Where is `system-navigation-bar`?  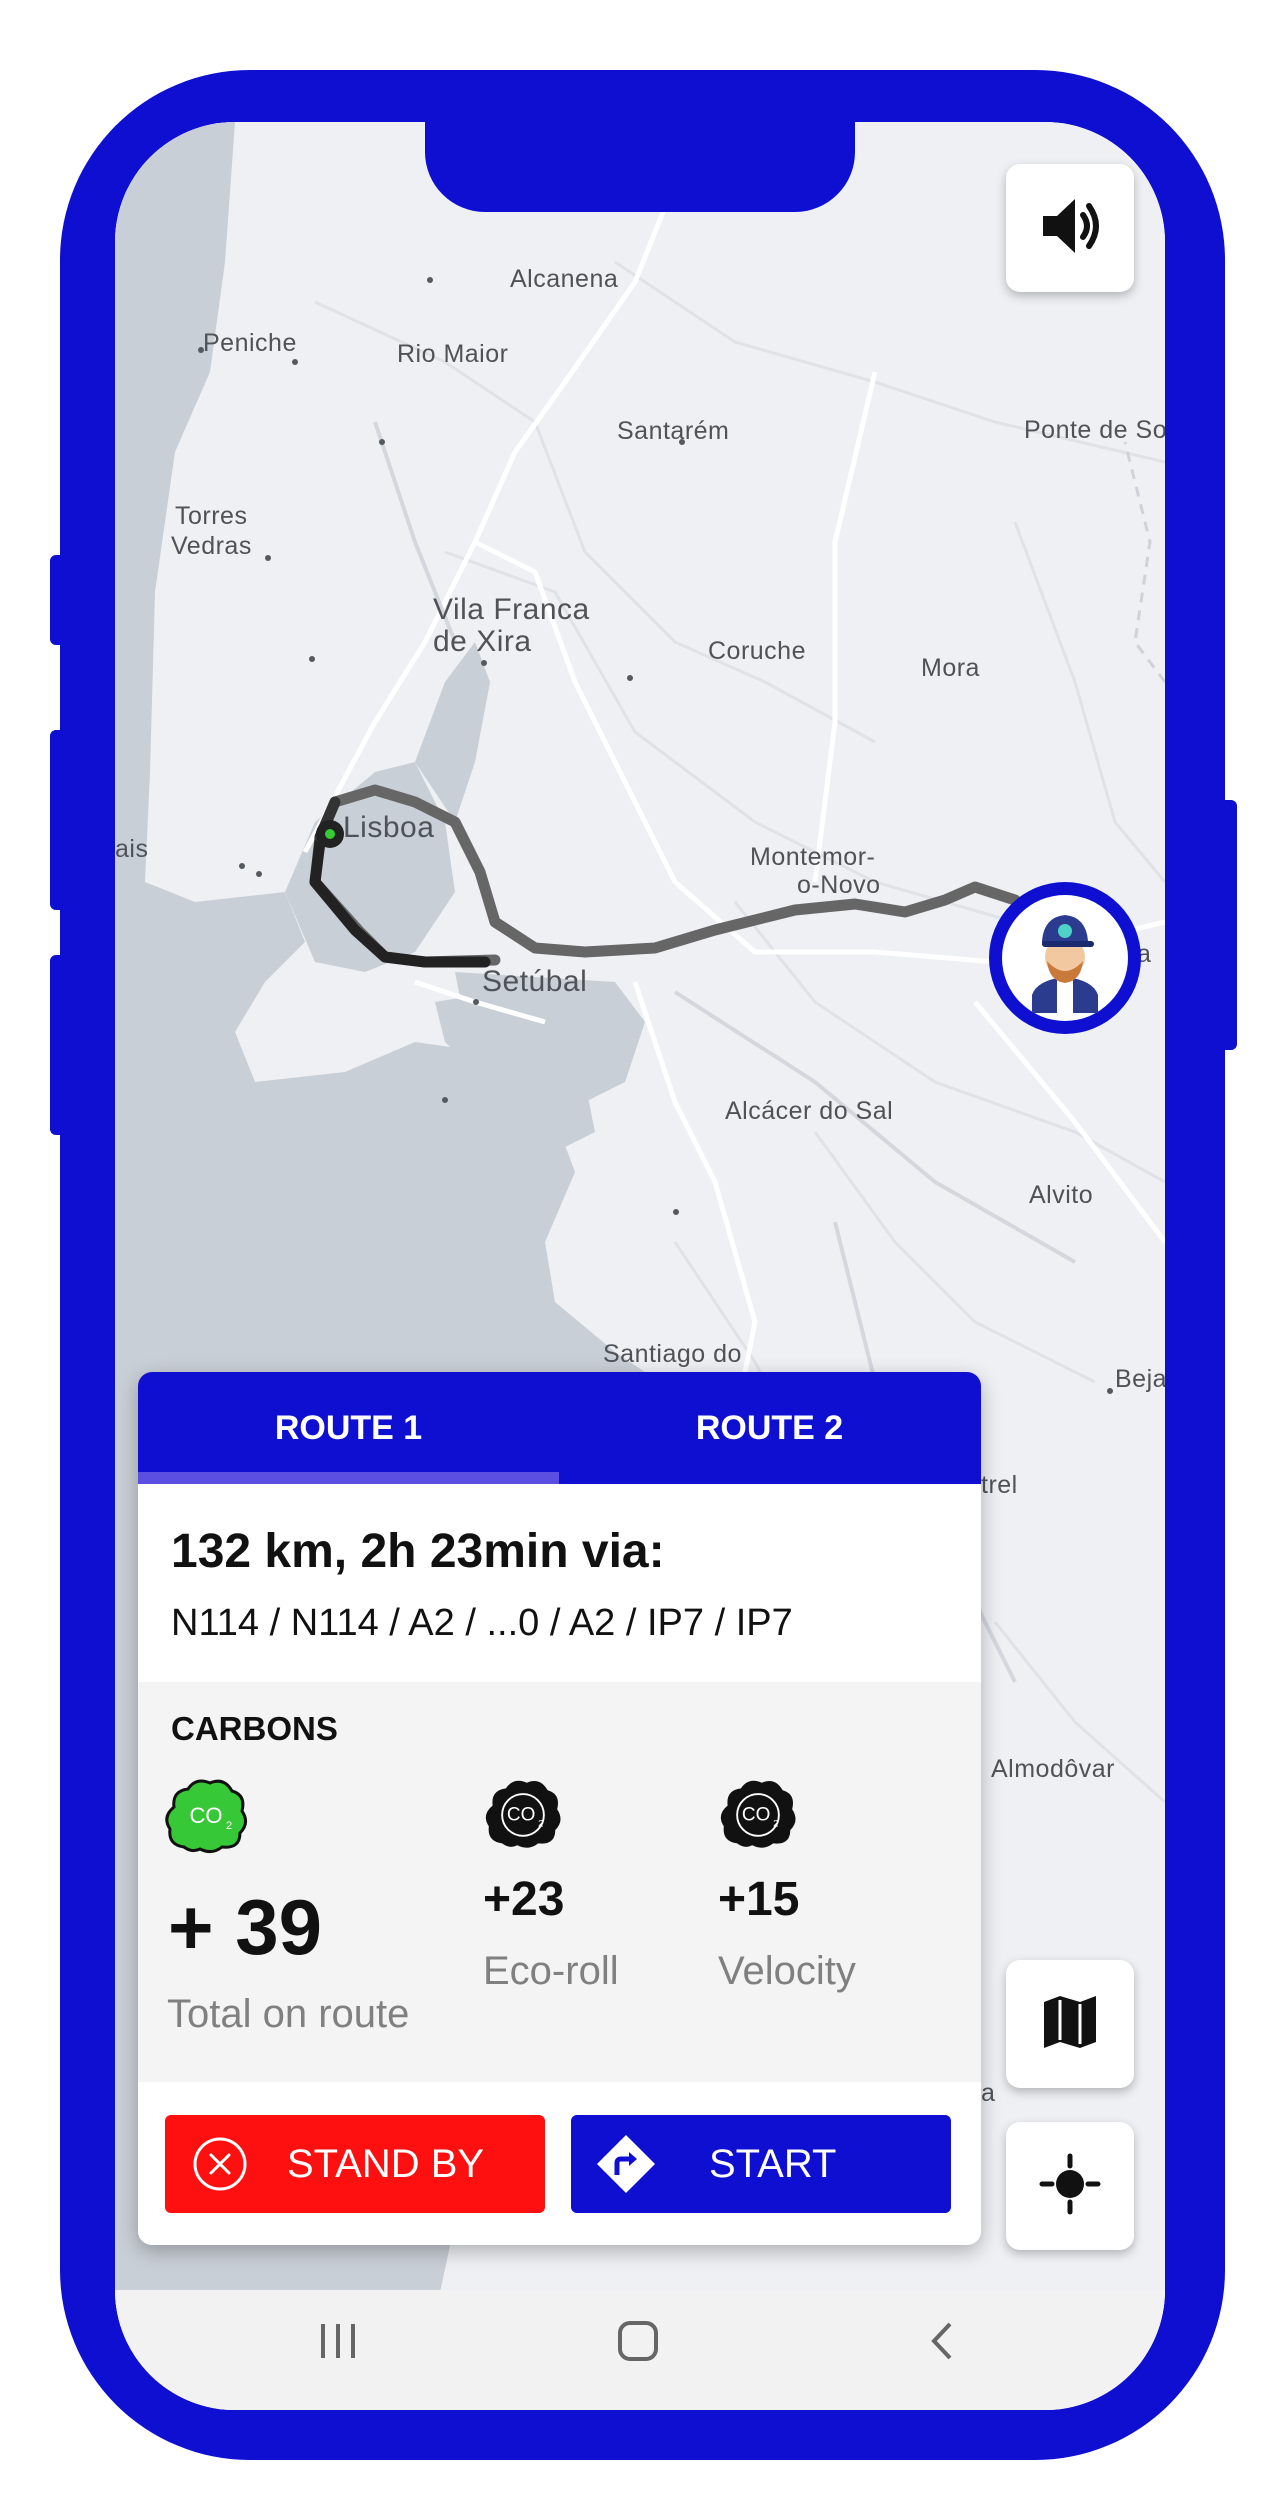 system-navigation-bar is located at coordinates (640, 2350).